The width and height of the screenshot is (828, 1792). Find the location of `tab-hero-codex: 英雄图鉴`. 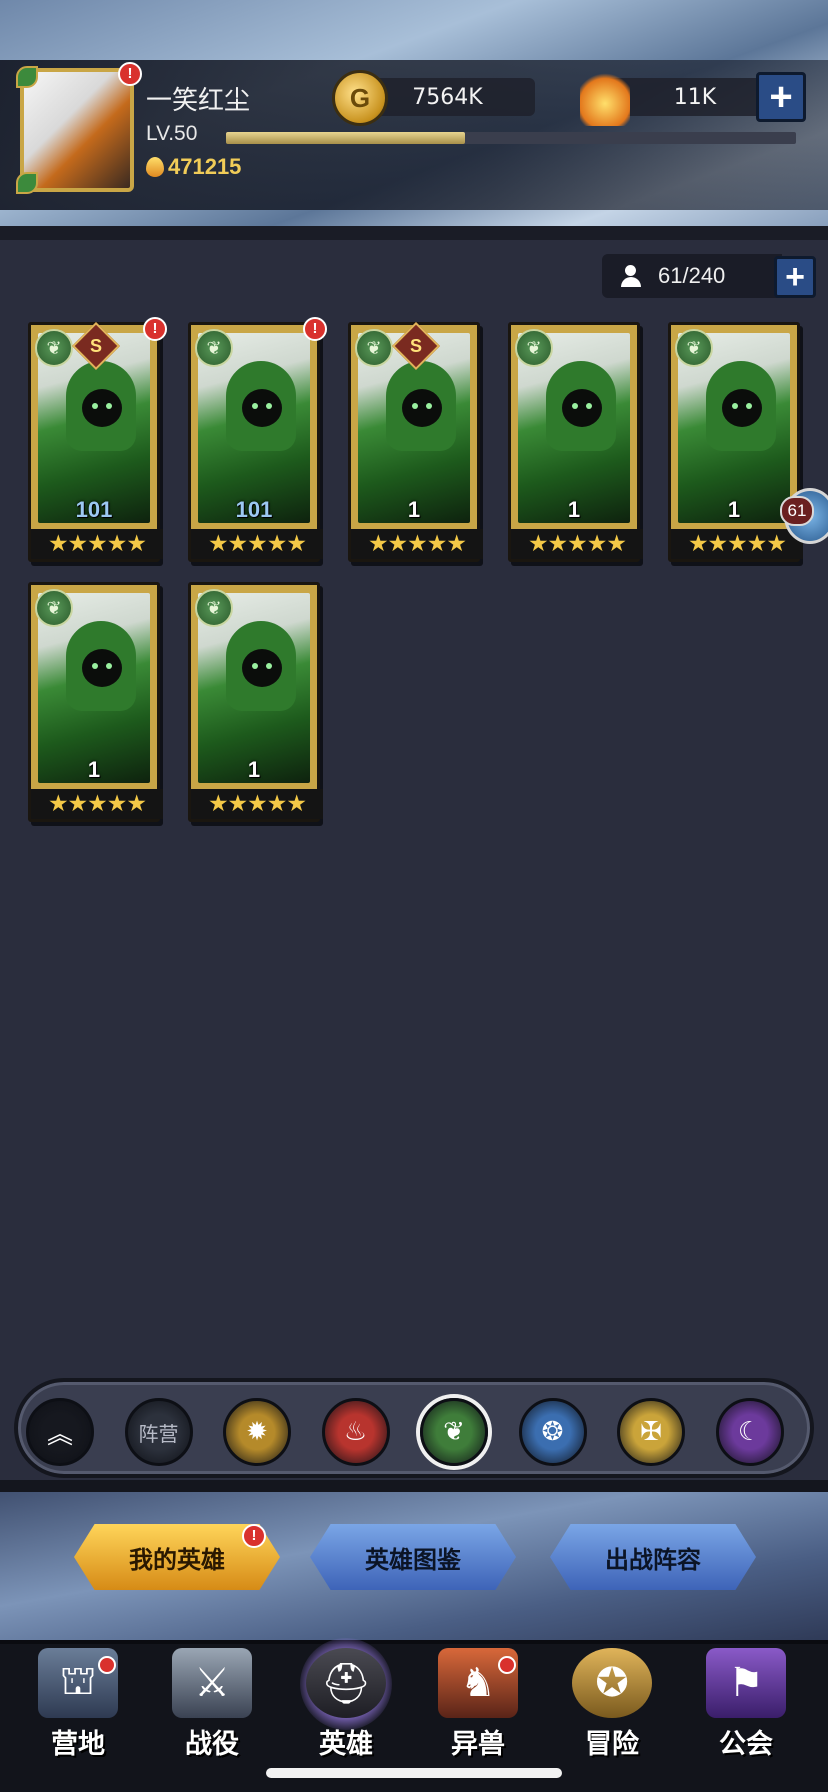

tab-hero-codex: 英雄图鉴 is located at coordinates (413, 1557).